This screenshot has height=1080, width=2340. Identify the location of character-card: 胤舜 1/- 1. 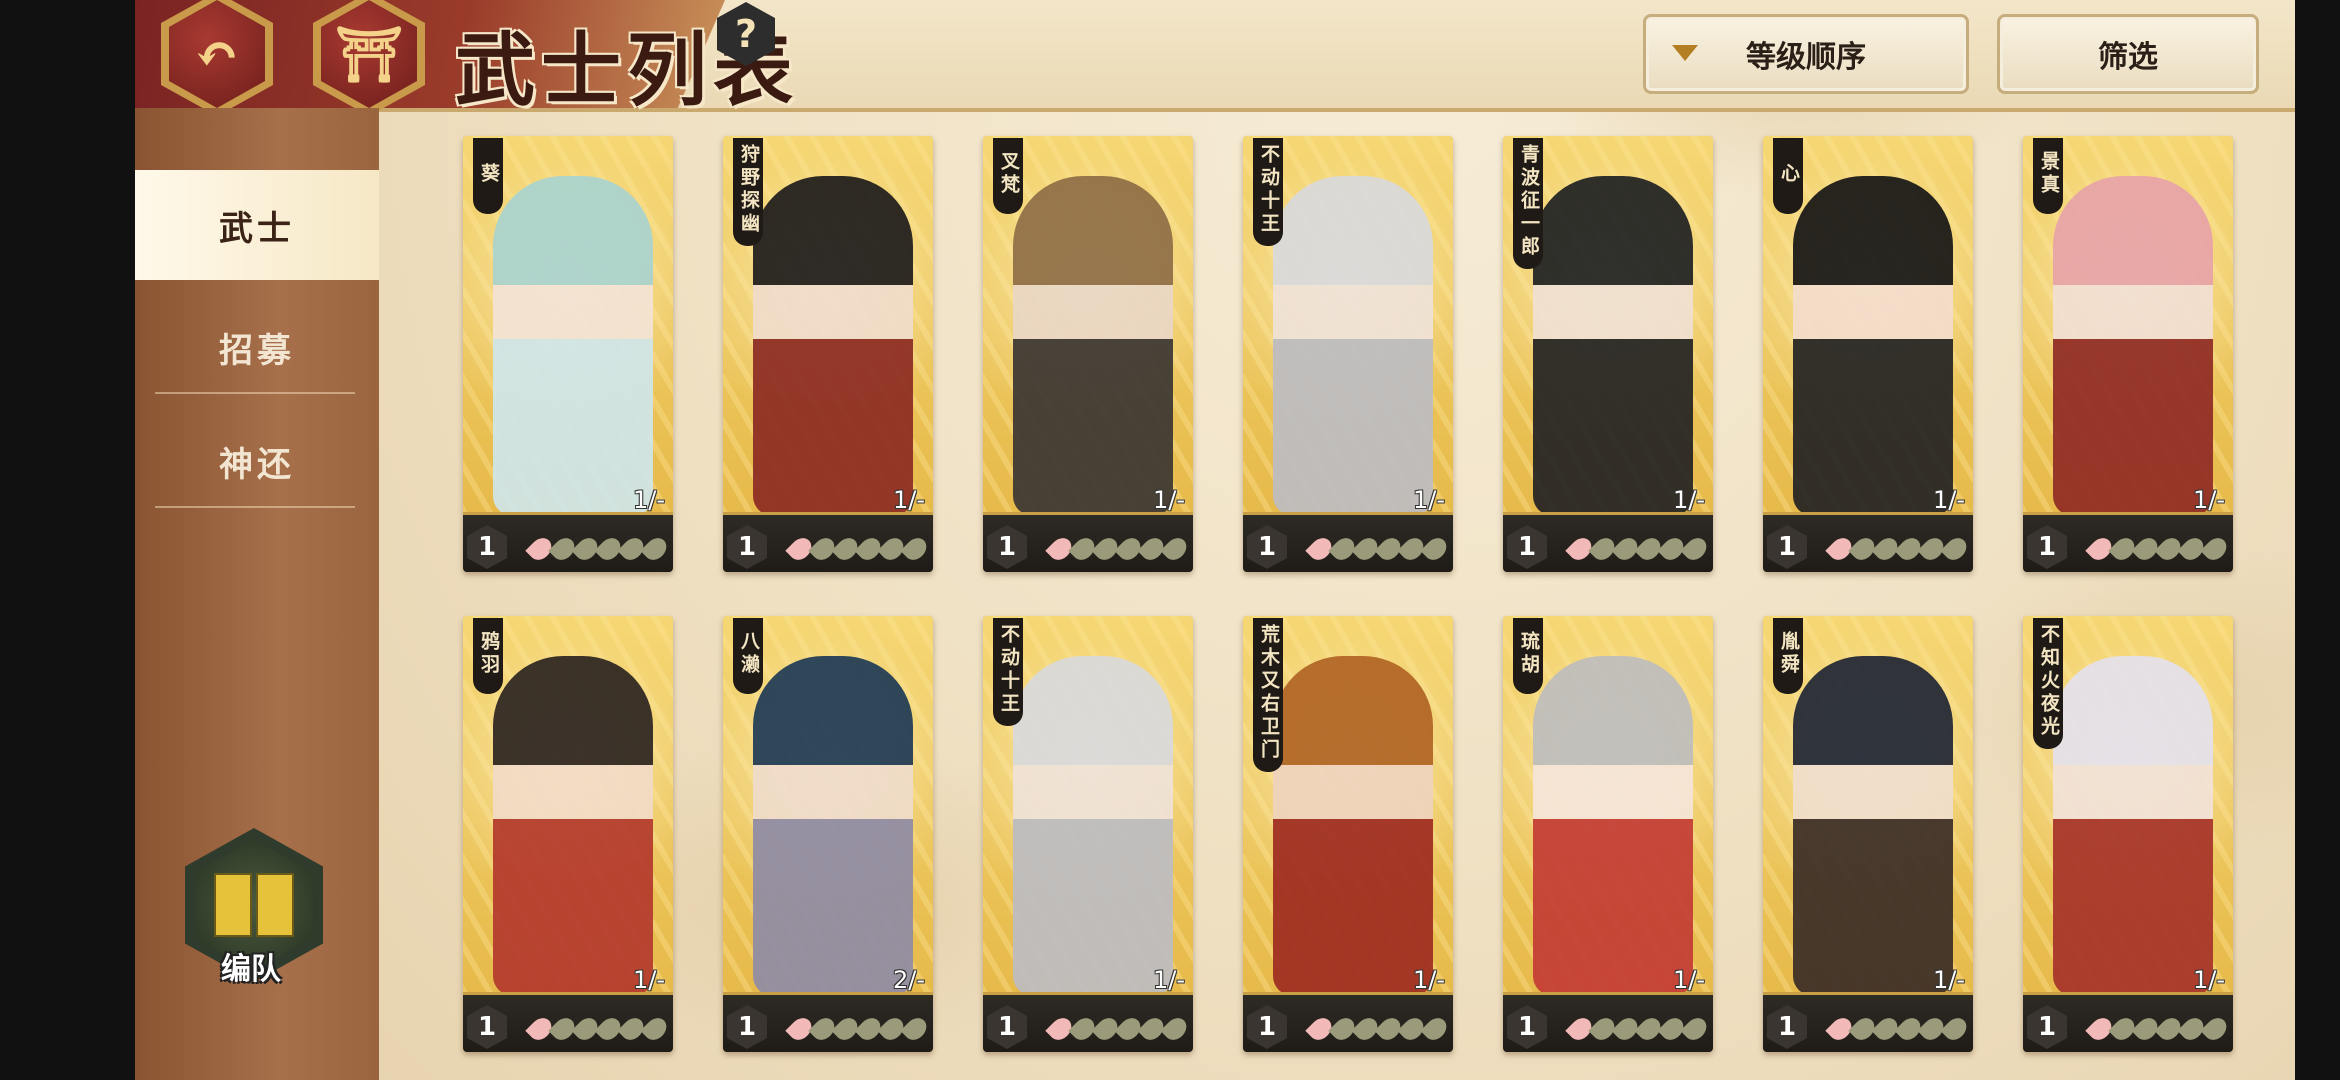
(1868, 834).